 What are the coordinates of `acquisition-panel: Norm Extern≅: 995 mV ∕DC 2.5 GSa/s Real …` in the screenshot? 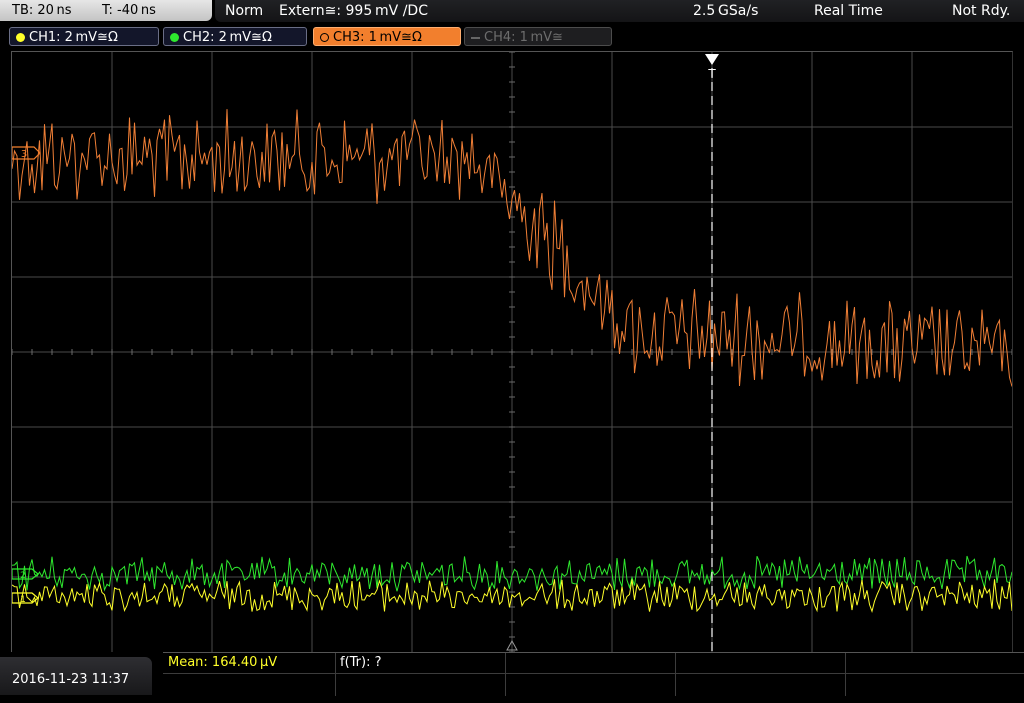 It's located at (619, 11).